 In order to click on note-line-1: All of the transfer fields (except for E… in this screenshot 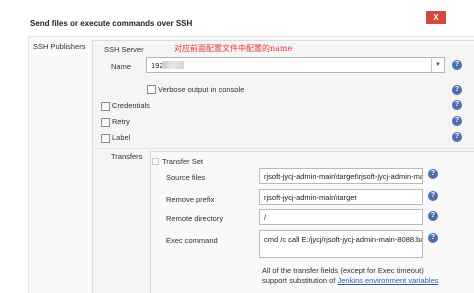, I will do `click(343, 270)`.